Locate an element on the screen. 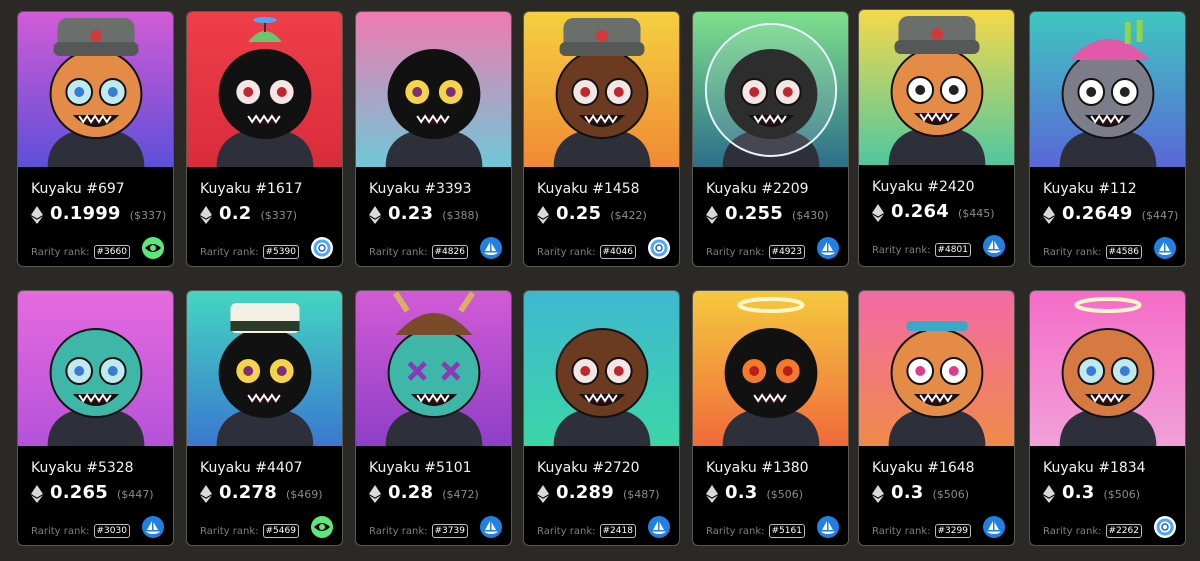  rarity-rank: Rarity rank: #5161 is located at coordinates (755, 531).